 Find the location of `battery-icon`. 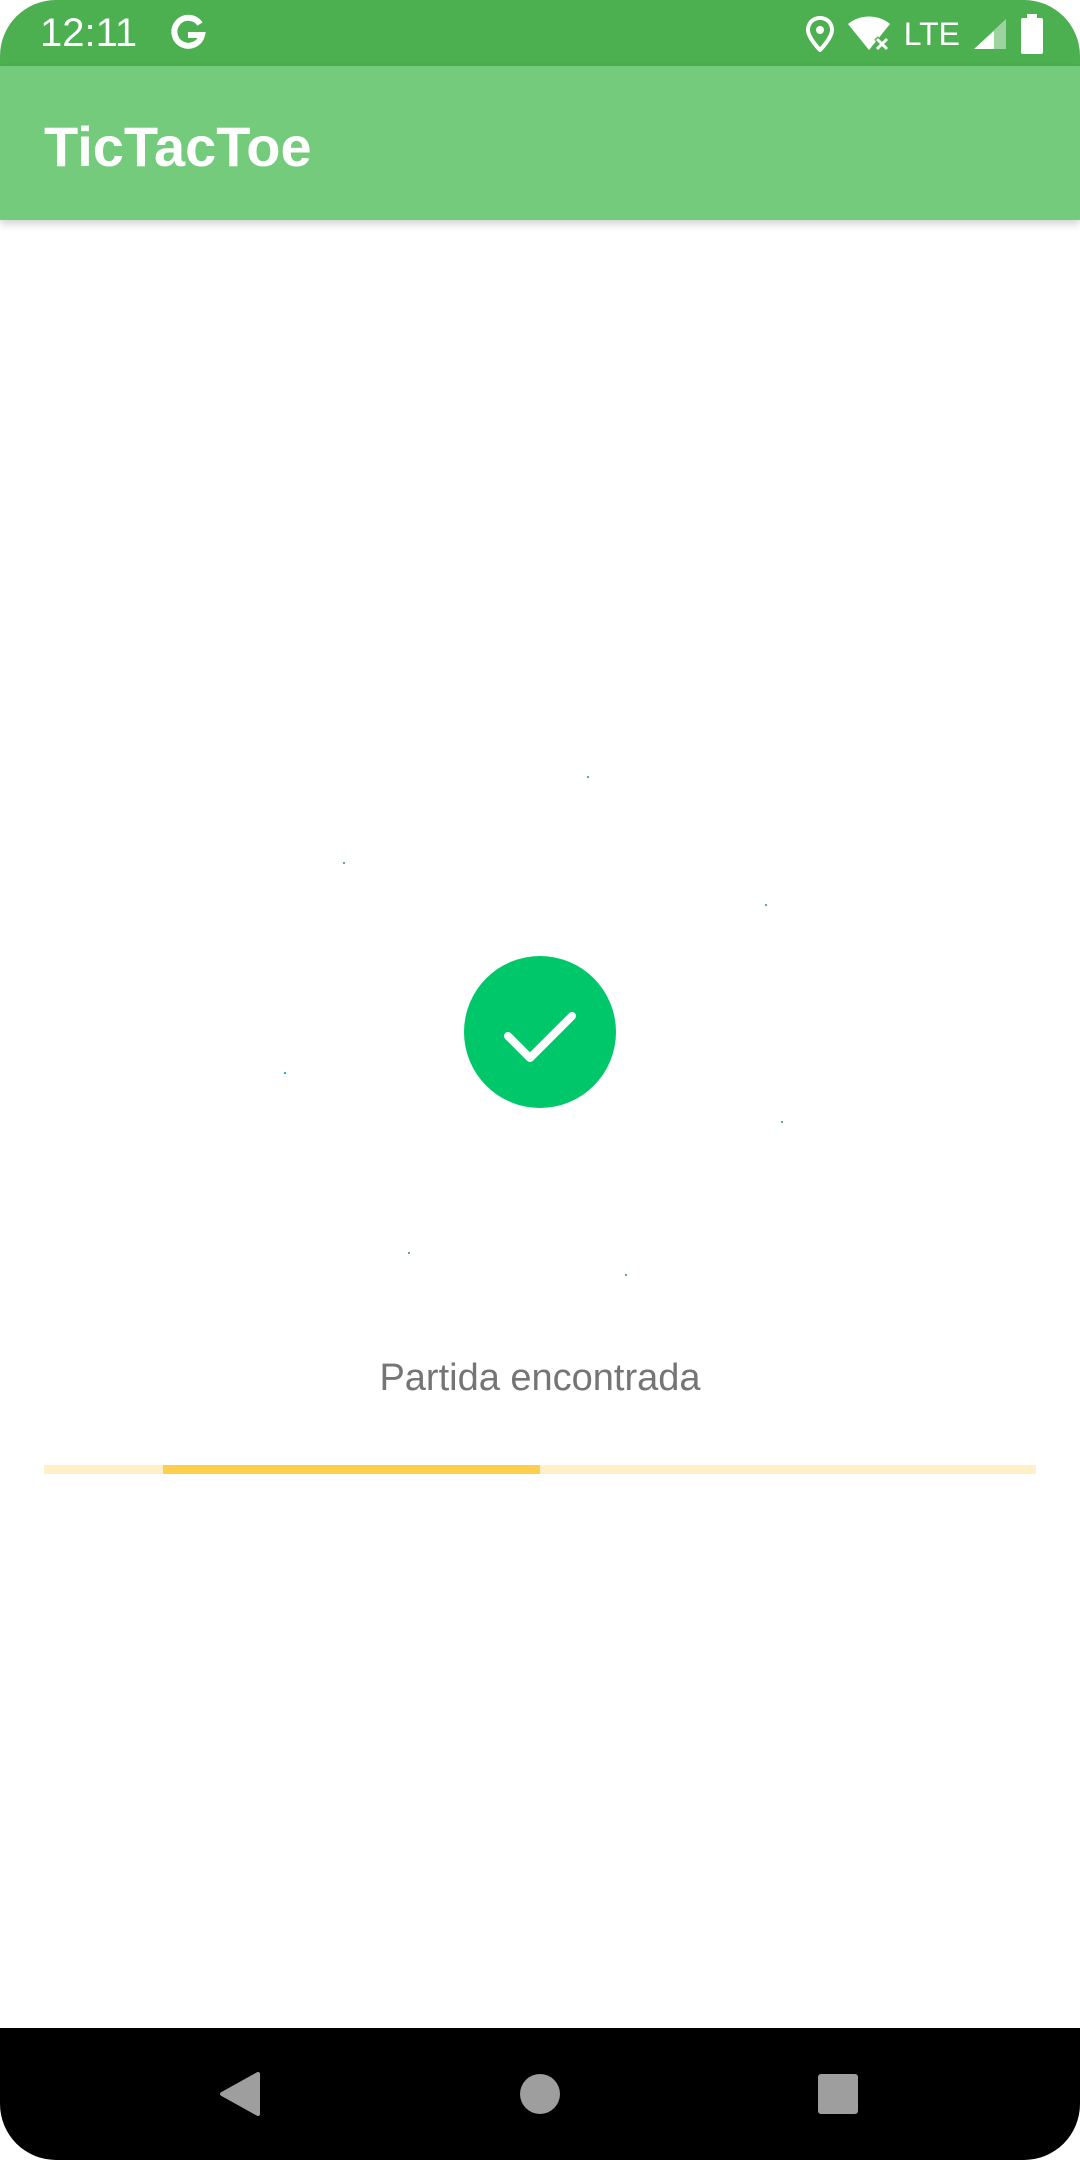

battery-icon is located at coordinates (1032, 34).